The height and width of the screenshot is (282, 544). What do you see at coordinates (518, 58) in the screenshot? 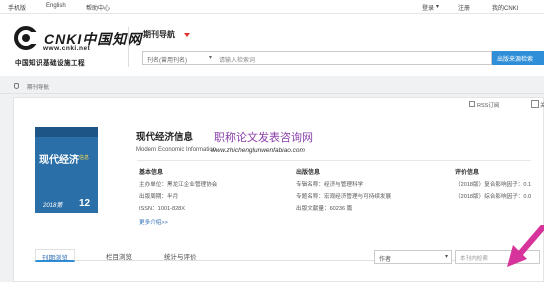
I see `search-button: 出版来源检索` at bounding box center [518, 58].